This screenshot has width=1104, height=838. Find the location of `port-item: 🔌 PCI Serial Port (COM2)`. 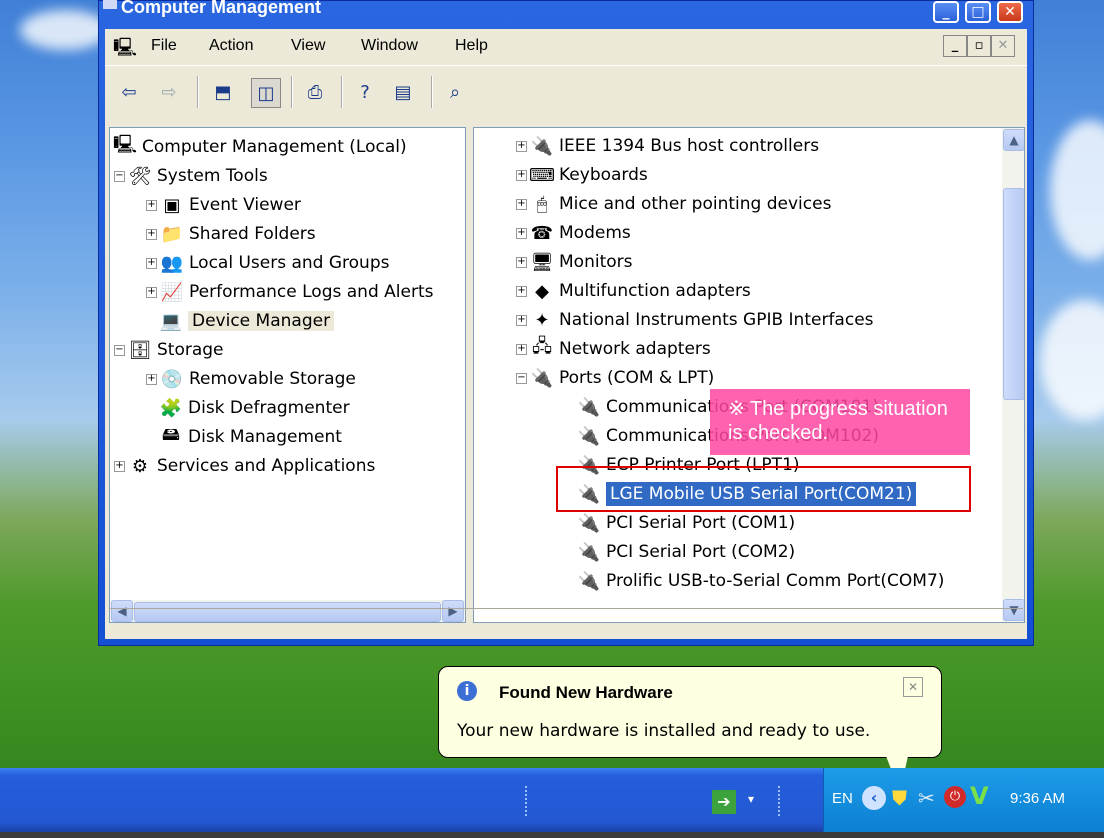

port-item: 🔌 PCI Serial Port (COM2) is located at coordinates (686, 552).